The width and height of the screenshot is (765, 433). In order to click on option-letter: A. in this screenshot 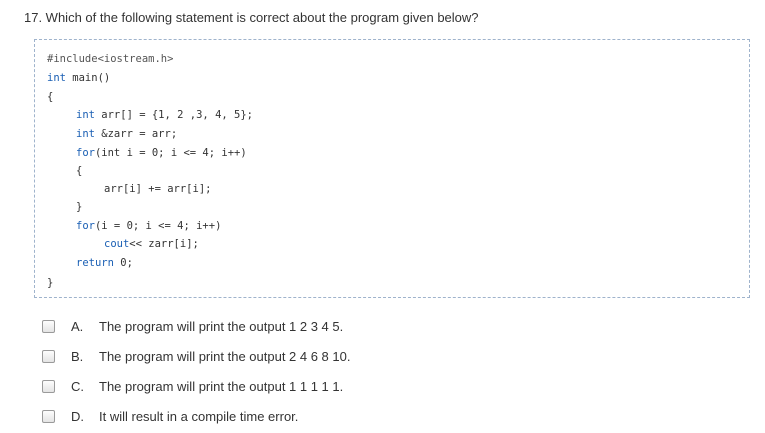, I will do `click(77, 326)`.